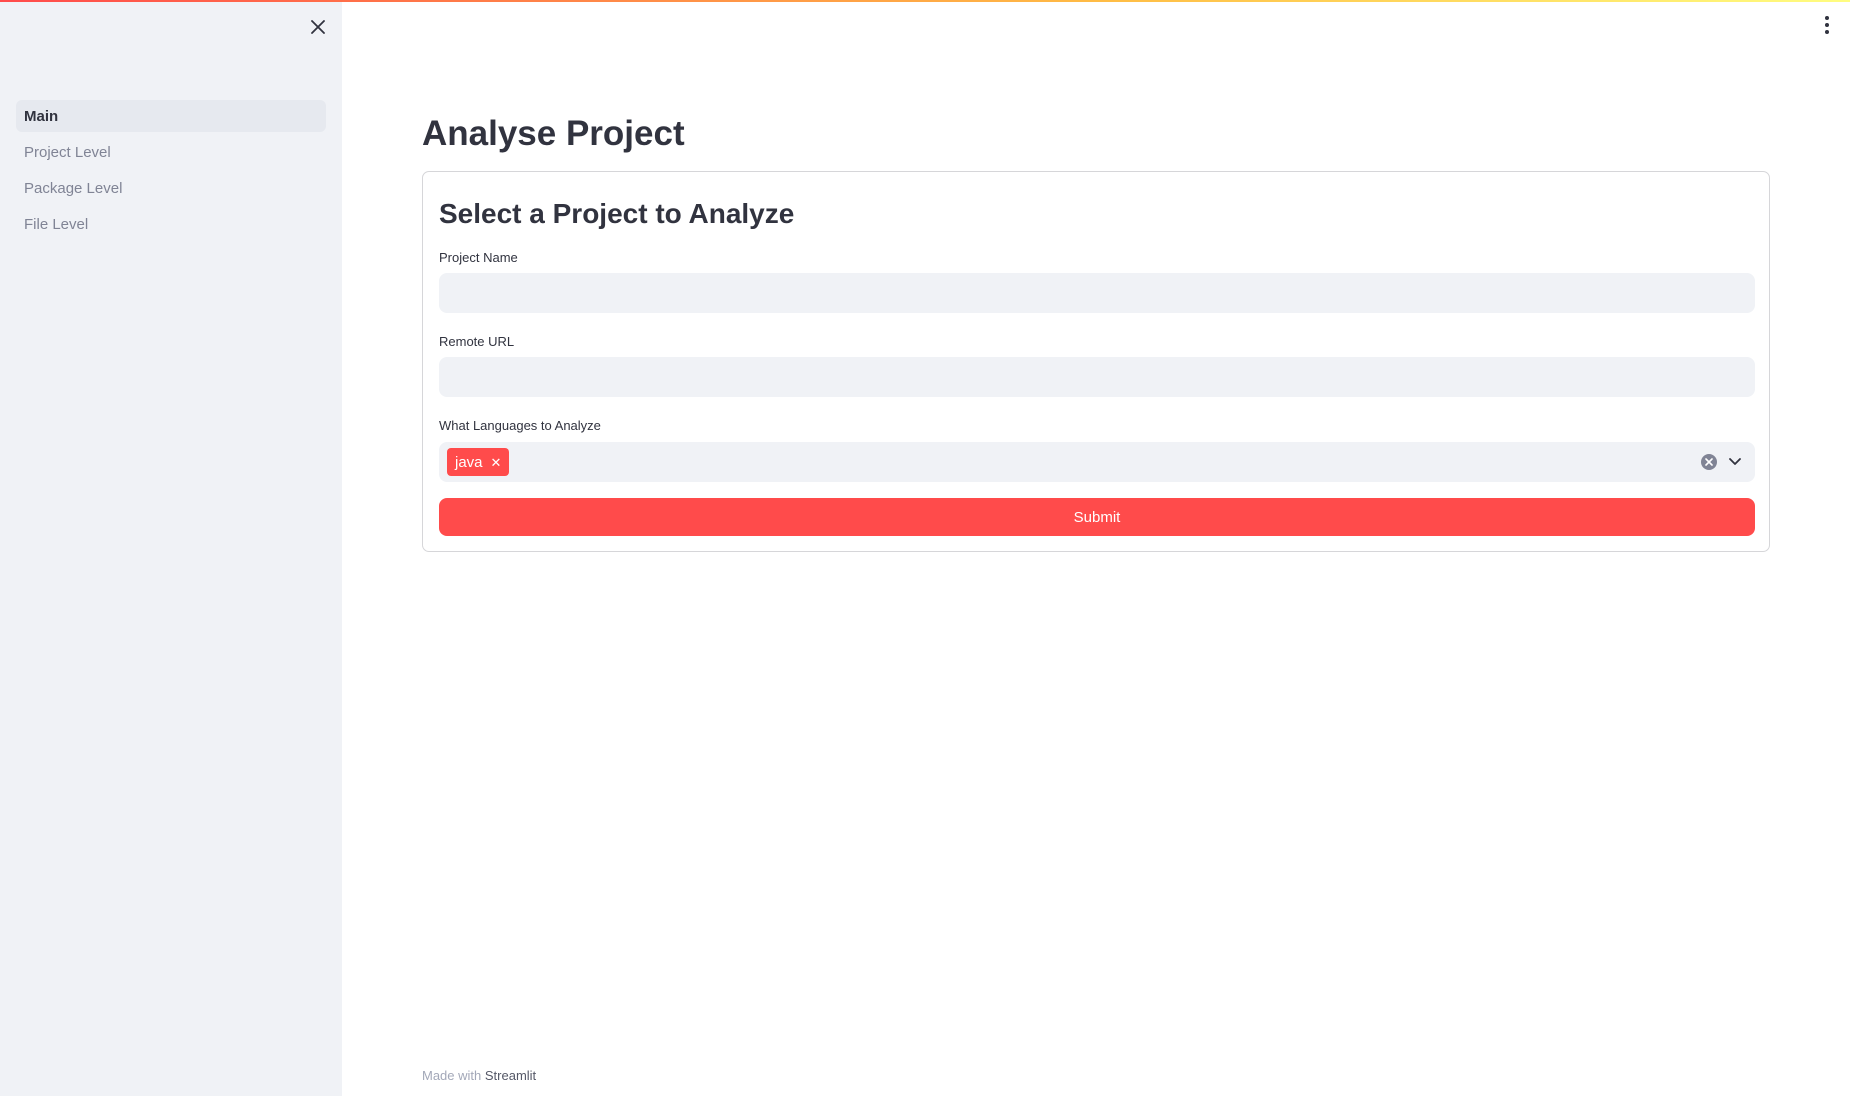 This screenshot has width=1850, height=1096. I want to click on languages-multiselect: java ✕, so click(1097, 462).